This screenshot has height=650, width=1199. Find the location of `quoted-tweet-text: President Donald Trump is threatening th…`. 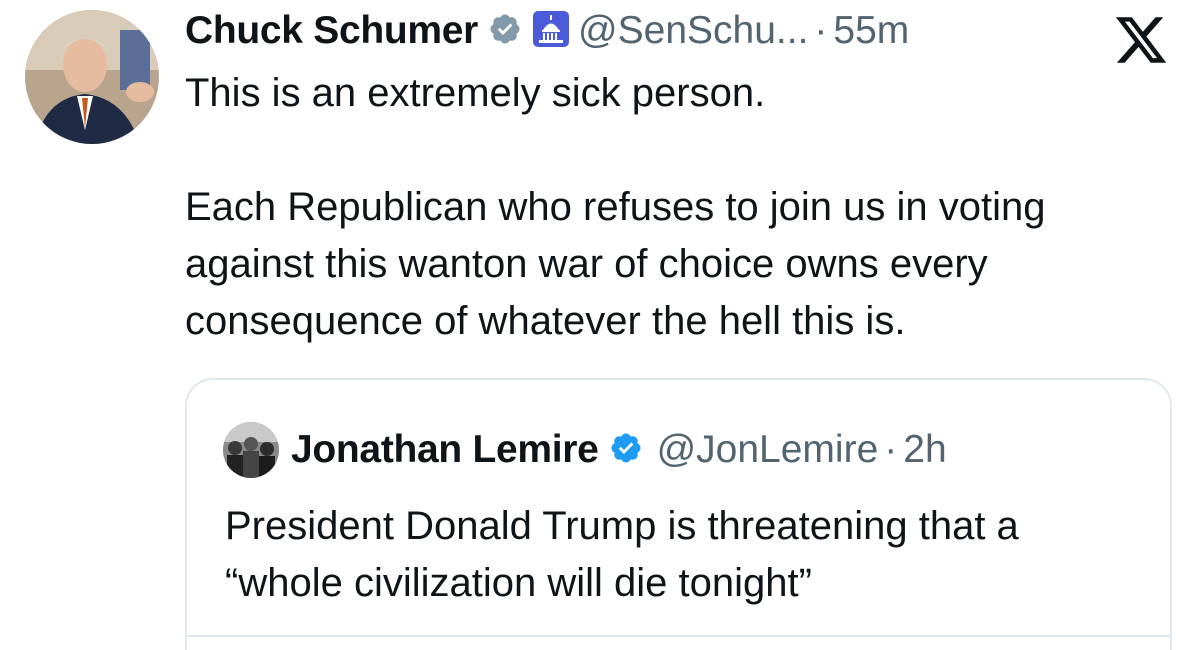

quoted-tweet-text: President Donald Trump is threatening th… is located at coordinates (622, 554).